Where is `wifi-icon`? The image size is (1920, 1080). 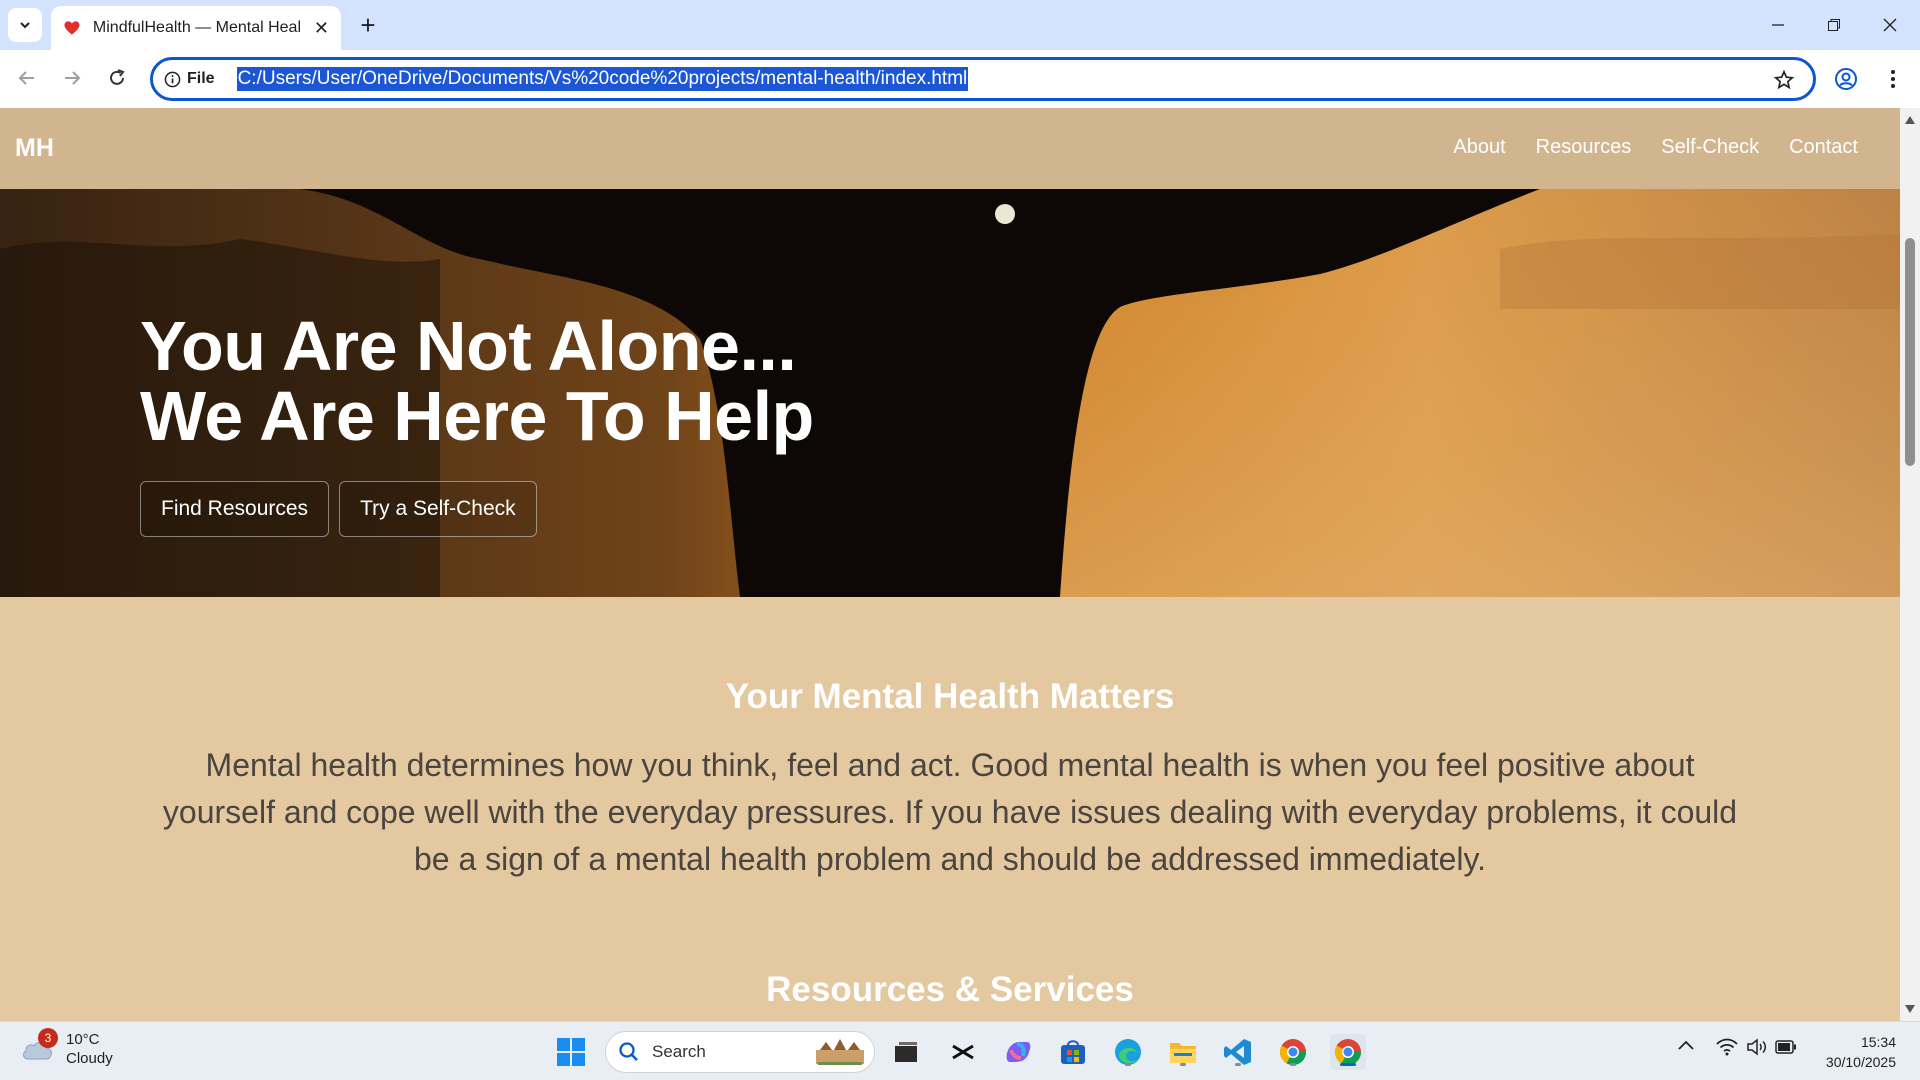
wifi-icon is located at coordinates (1727, 1047).